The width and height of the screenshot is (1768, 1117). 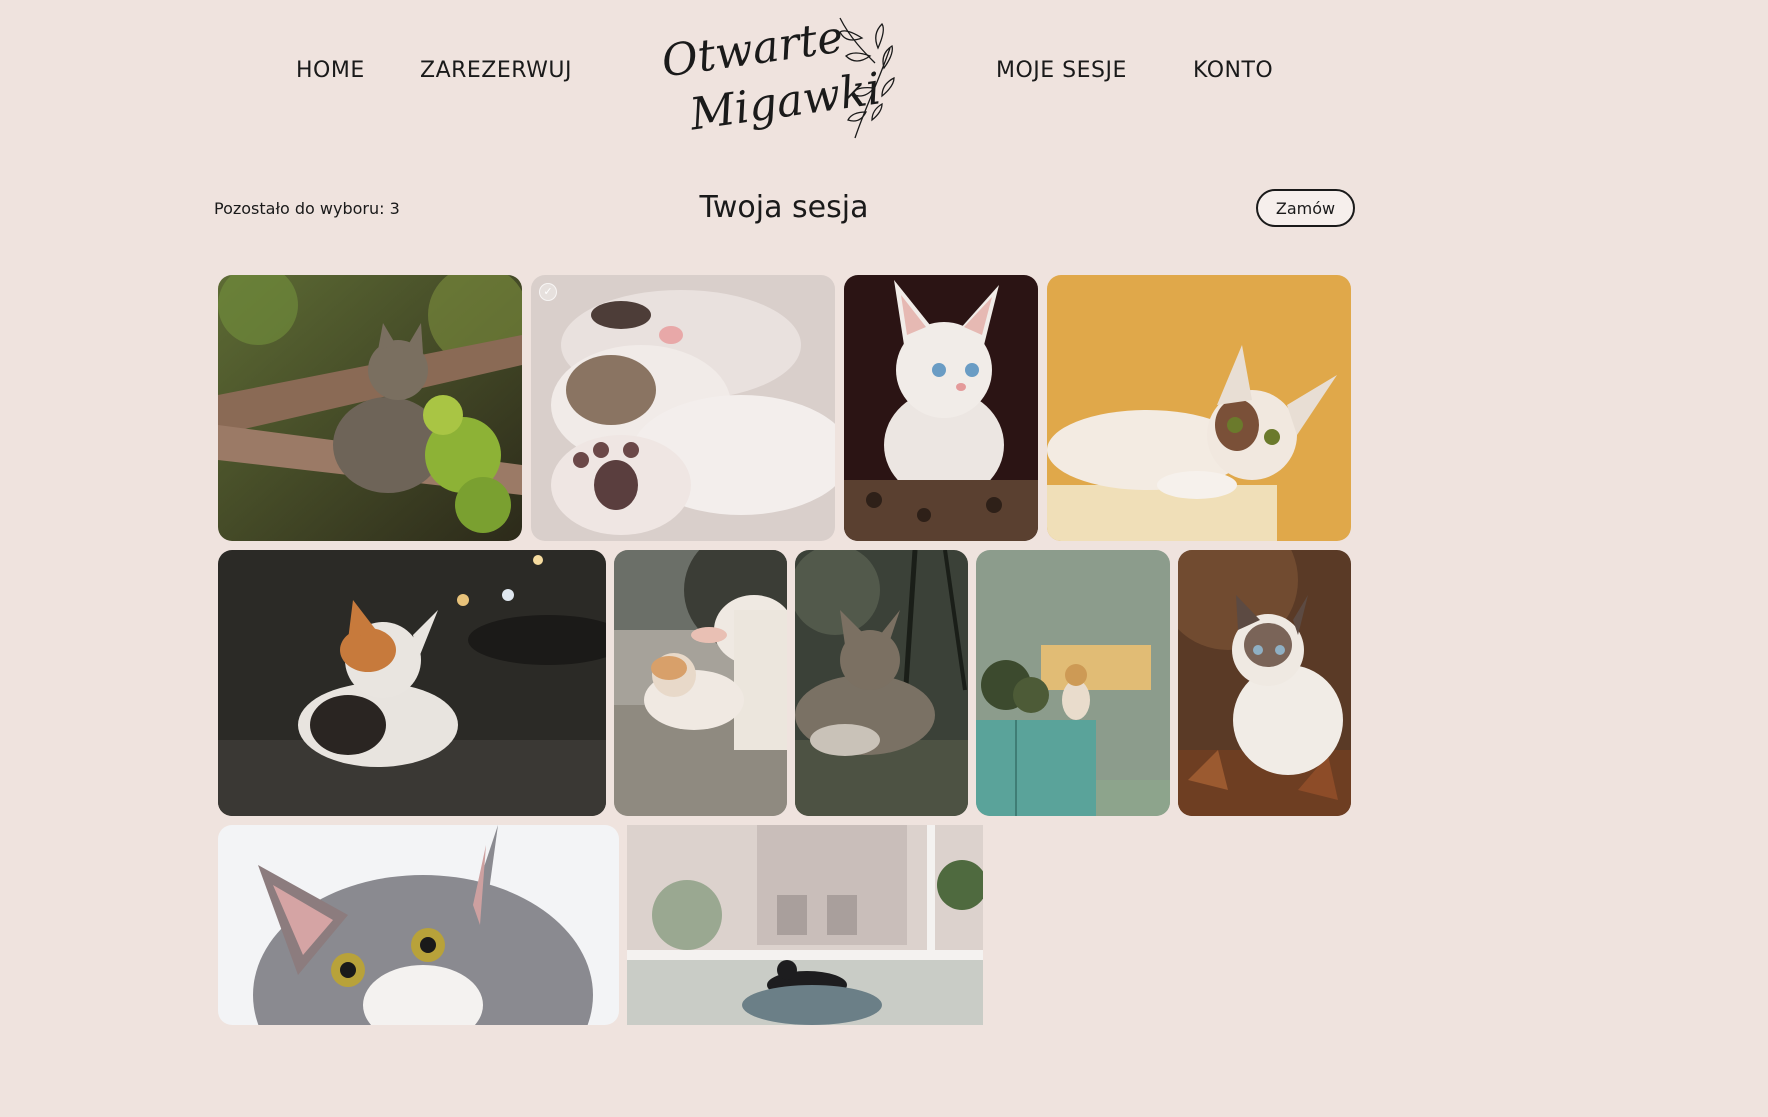 What do you see at coordinates (780, 78) in the screenshot?
I see `logo: Otwarte Migawki` at bounding box center [780, 78].